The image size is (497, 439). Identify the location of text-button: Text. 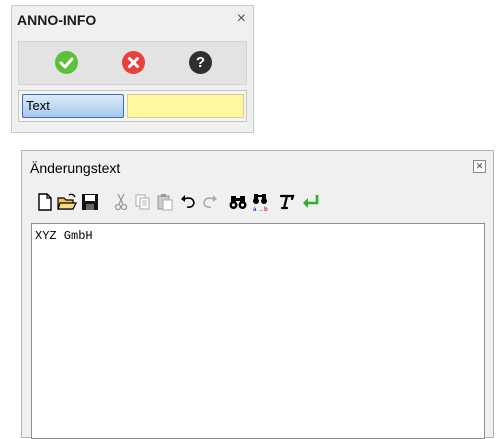
(73, 106).